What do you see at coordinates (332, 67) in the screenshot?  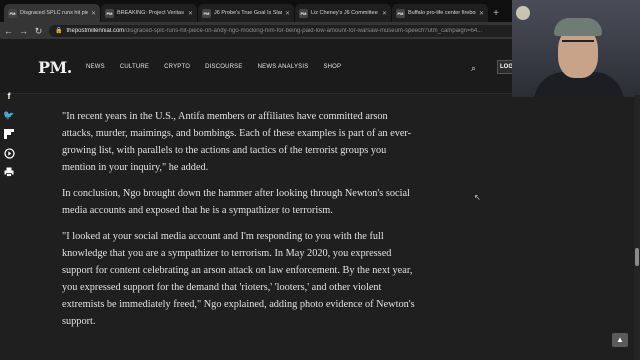 I see `menu-item-shop: SHOP` at bounding box center [332, 67].